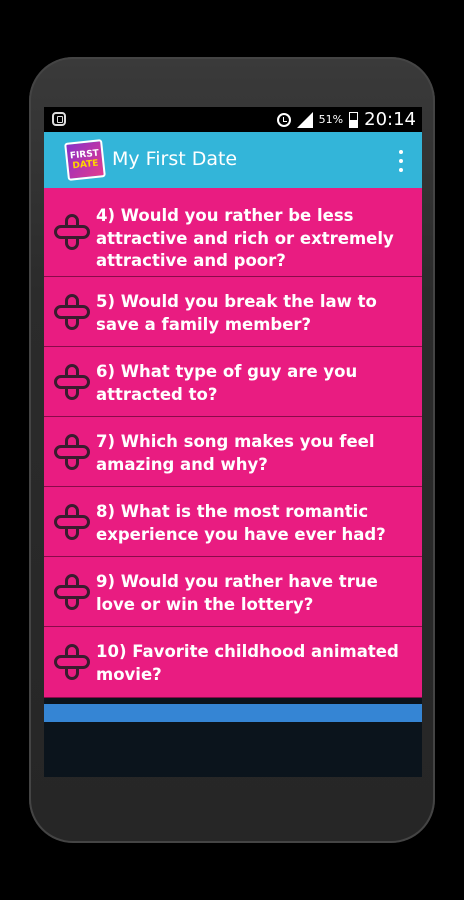 The image size is (464, 900). Describe the element at coordinates (283, 119) in the screenshot. I see `alarm-icon` at that location.